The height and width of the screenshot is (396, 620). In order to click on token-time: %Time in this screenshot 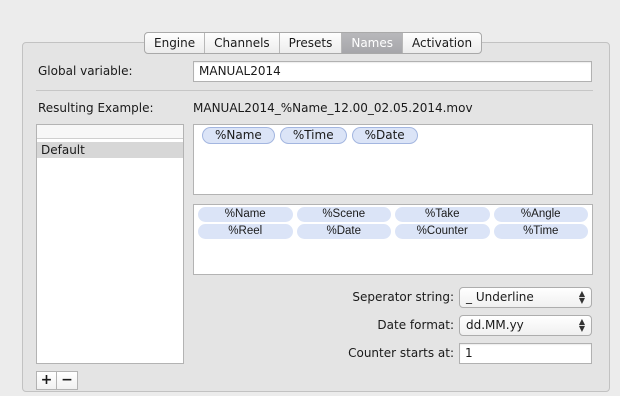, I will do `click(313, 135)`.